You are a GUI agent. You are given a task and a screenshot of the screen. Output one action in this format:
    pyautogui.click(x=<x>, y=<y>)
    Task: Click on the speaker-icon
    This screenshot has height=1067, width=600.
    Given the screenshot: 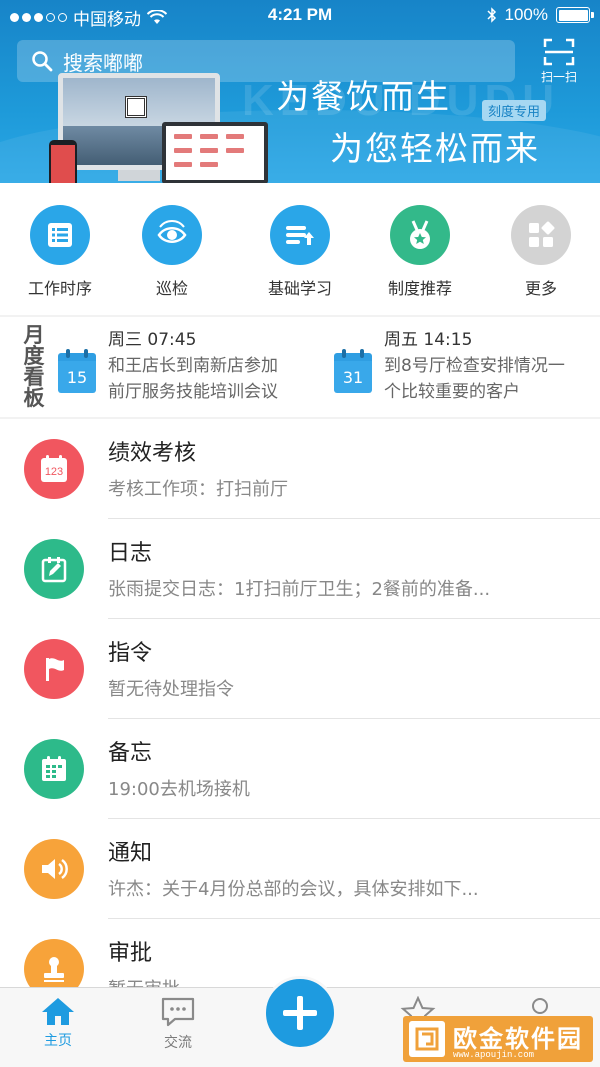 What is the action you would take?
    pyautogui.click(x=55, y=869)
    